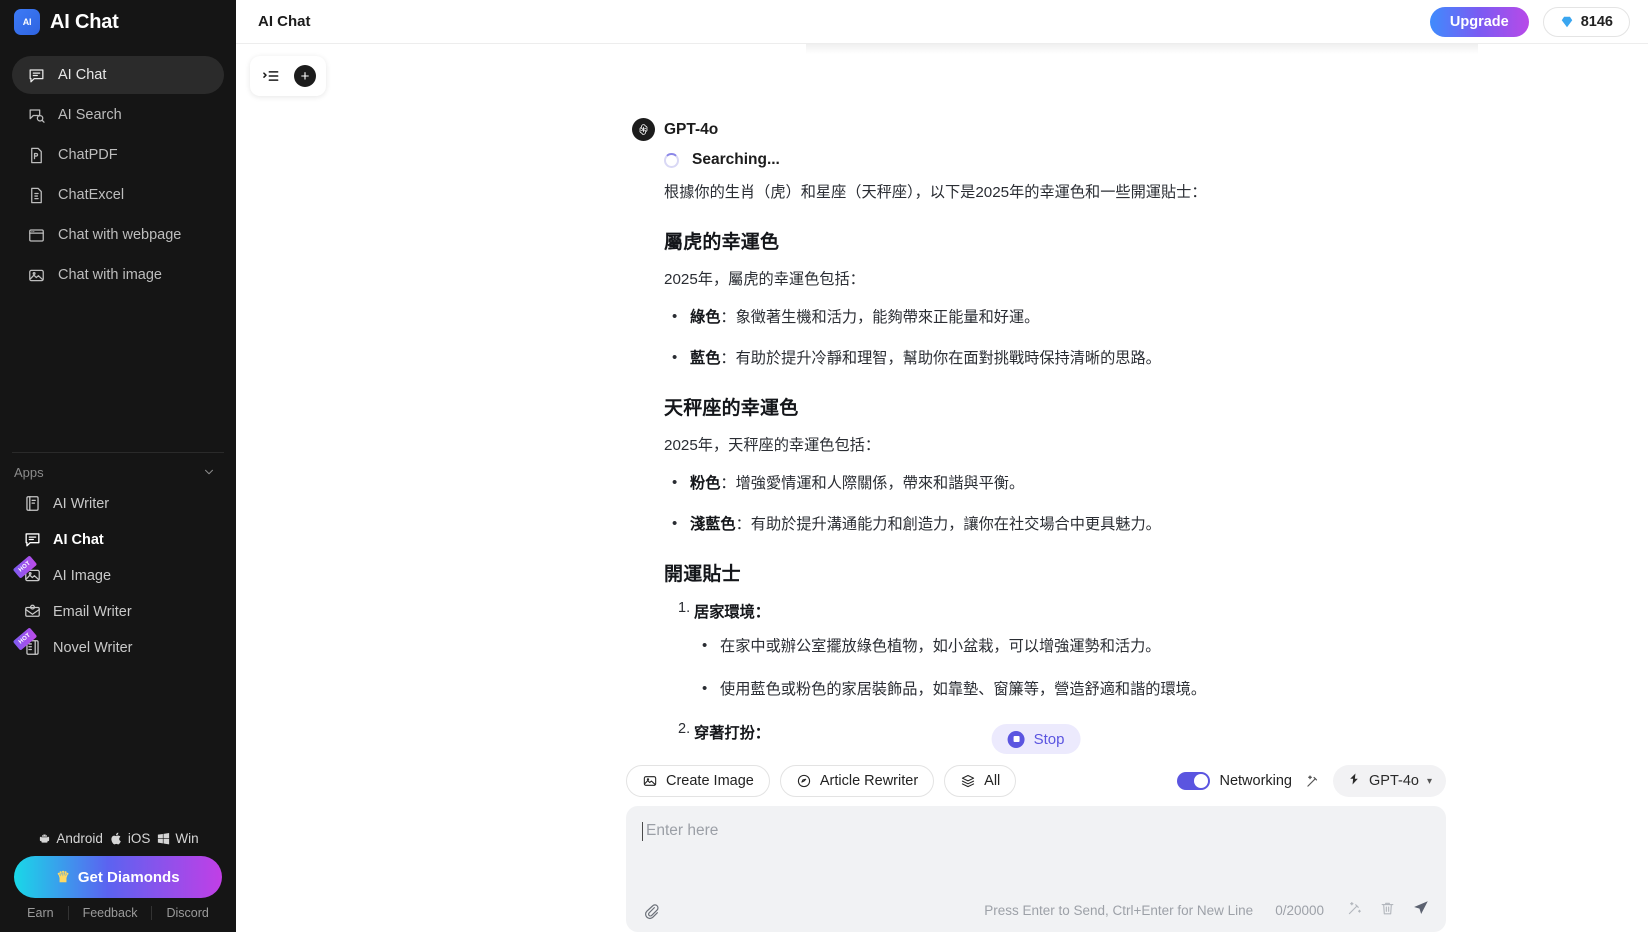 The height and width of the screenshot is (932, 1648). What do you see at coordinates (1354, 781) in the screenshot?
I see `bolt-icon` at bounding box center [1354, 781].